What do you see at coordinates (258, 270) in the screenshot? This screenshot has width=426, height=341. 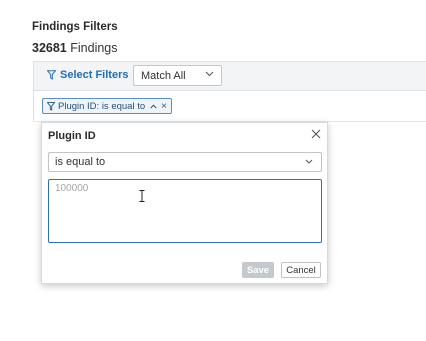 I see `save-button: Save` at bounding box center [258, 270].